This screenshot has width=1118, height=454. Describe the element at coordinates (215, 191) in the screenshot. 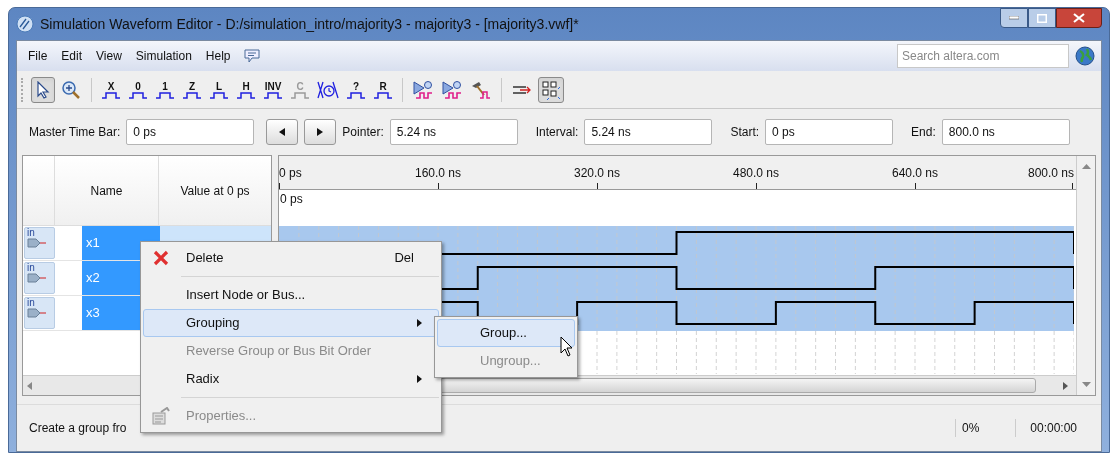

I see `column-header: Value at 0 ps` at that location.